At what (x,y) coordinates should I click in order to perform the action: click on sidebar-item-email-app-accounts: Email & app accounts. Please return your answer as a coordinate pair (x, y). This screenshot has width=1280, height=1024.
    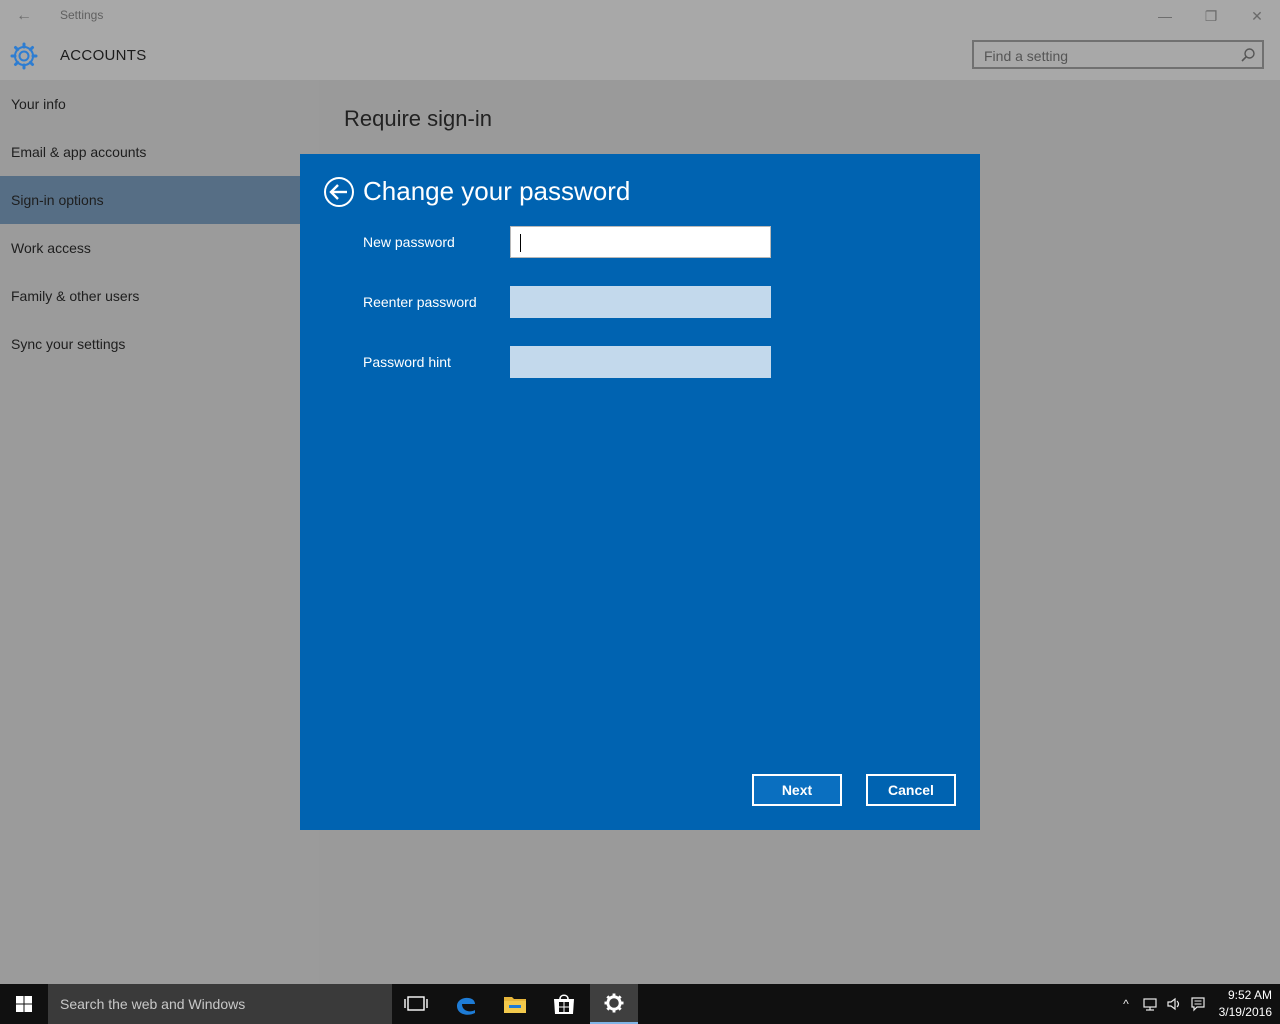
    Looking at the image, I should click on (159, 152).